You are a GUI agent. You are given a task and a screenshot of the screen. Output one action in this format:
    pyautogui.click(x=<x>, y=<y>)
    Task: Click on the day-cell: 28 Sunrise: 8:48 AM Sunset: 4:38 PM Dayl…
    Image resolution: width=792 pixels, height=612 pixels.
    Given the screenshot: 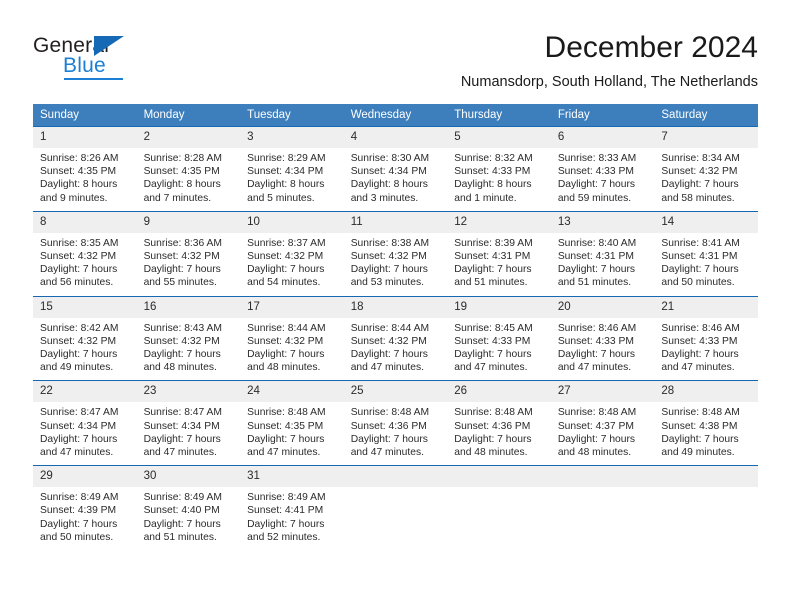 What is the action you would take?
    pyautogui.click(x=706, y=423)
    